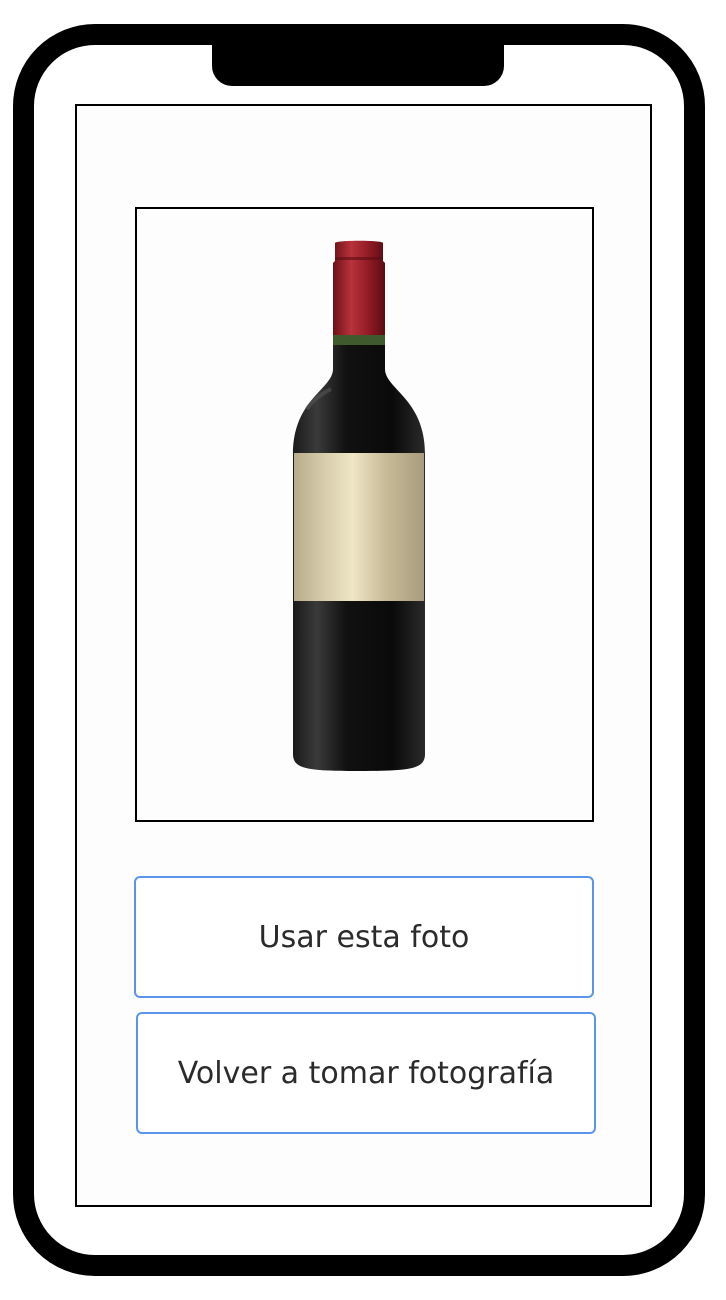 This screenshot has width=726, height=1300. Describe the element at coordinates (358, 55) in the screenshot. I see `phone-notch` at that location.